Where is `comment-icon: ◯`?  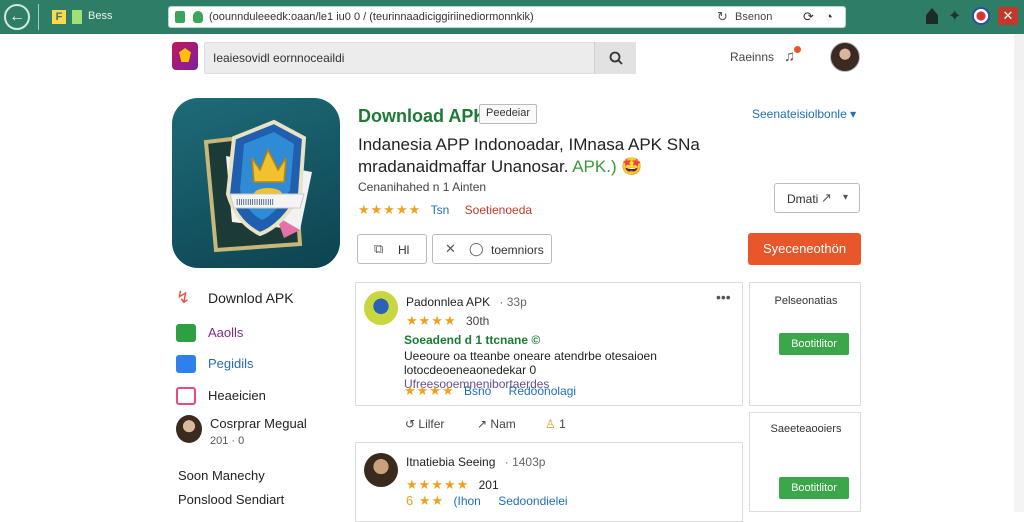
comment-icon: ◯ is located at coordinates (476, 248).